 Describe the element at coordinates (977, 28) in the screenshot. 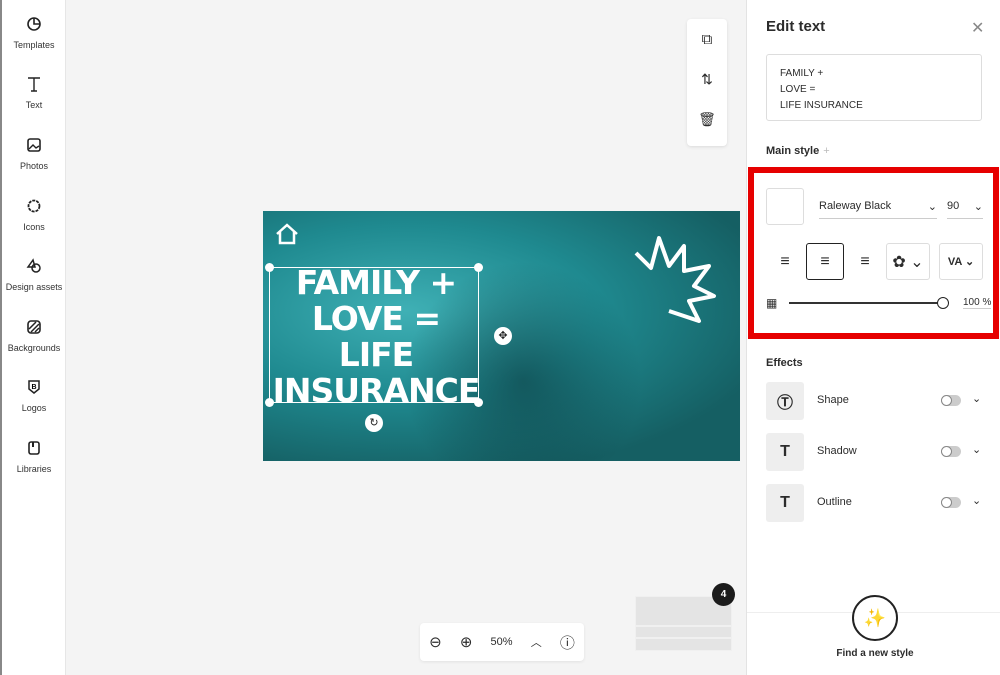

I see `close-icon: ✕` at that location.